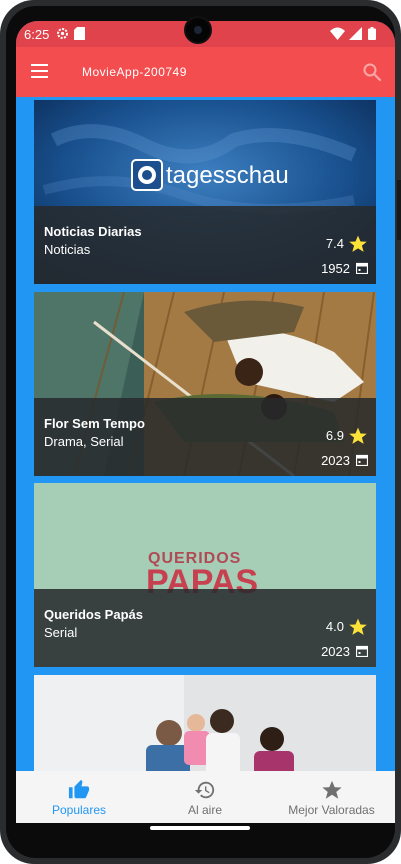 The height and width of the screenshot is (864, 401). I want to click on movie-genre: Drama, Serial, so click(84, 441).